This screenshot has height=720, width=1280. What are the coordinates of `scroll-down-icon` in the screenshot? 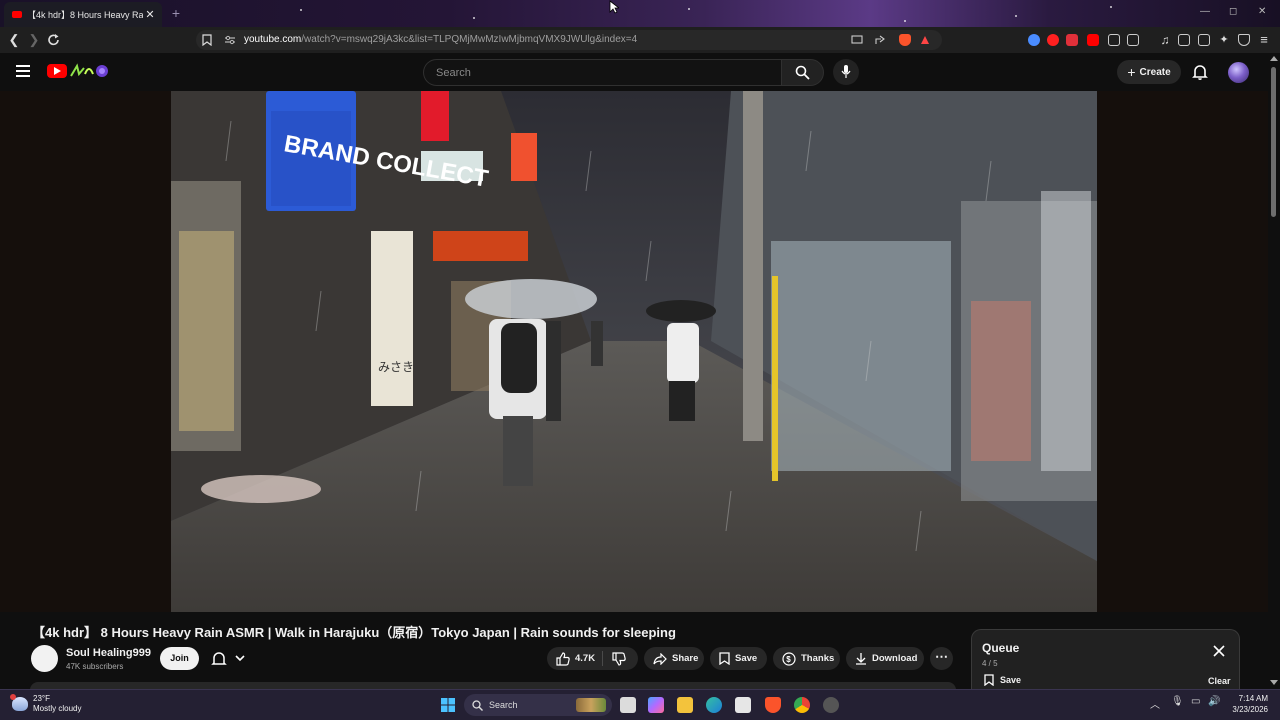 It's located at (1274, 682).